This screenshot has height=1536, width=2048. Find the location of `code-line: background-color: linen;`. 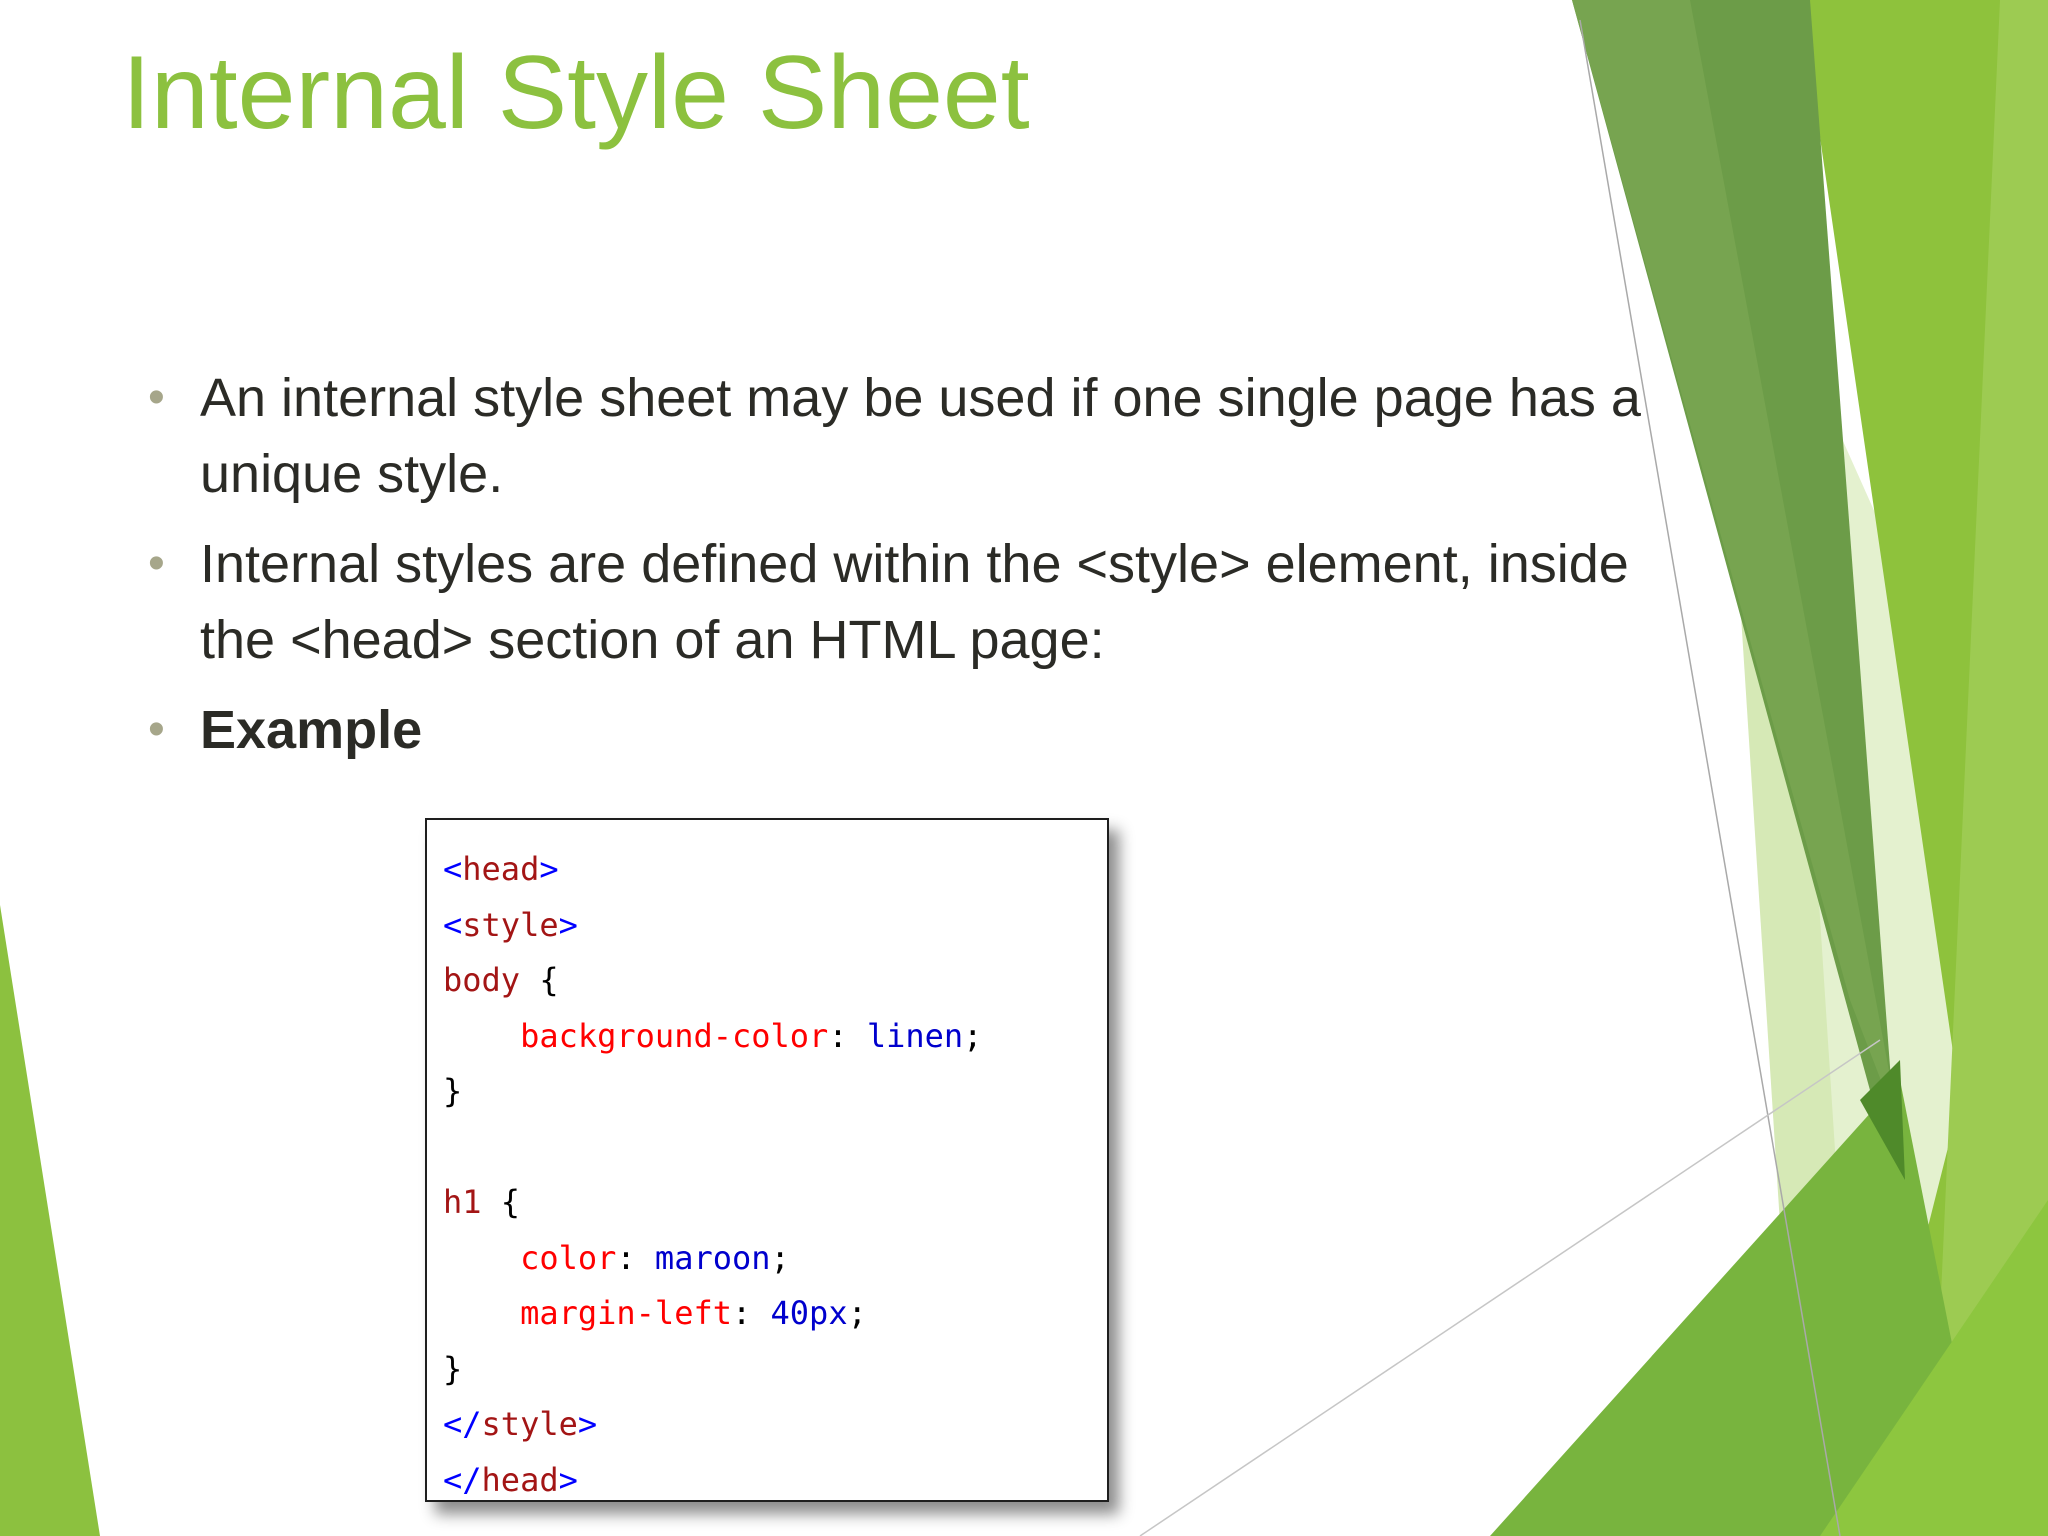

code-line: background-color: linen; is located at coordinates (751, 1035).